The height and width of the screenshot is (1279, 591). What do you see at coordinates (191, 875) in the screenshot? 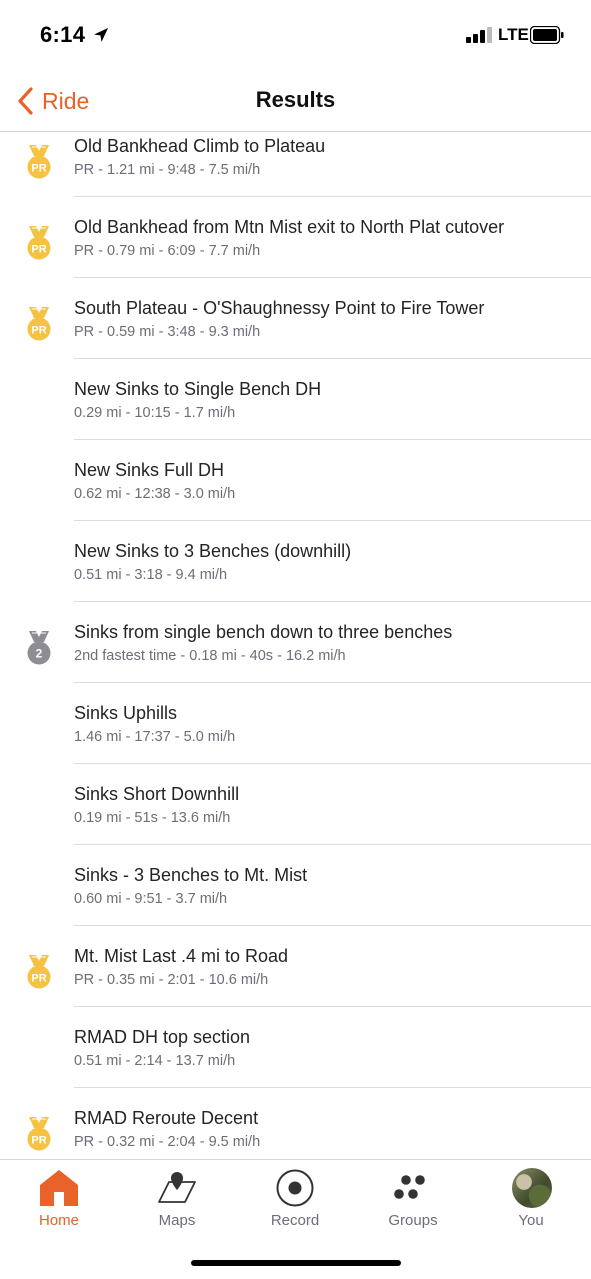
I see `segment-name: Sinks - 3 Benches to Mt. Mist` at bounding box center [191, 875].